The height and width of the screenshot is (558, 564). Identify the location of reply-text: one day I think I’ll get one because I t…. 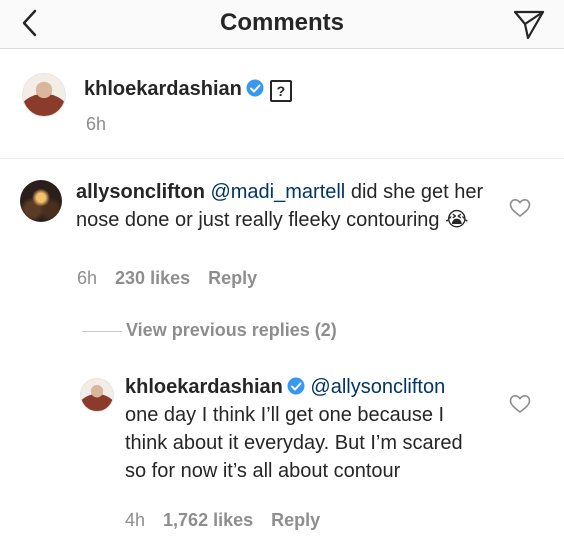
(294, 443).